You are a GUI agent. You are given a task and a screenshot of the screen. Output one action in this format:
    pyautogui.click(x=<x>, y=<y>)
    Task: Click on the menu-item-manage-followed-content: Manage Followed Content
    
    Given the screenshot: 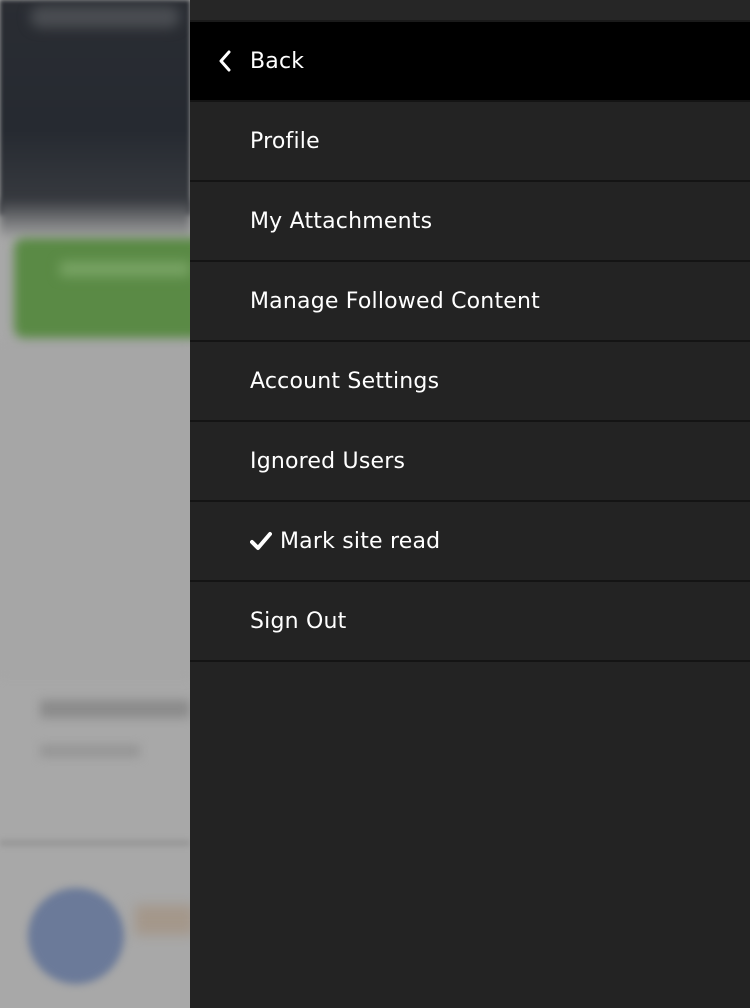 What is the action you would take?
    pyautogui.click(x=470, y=302)
    